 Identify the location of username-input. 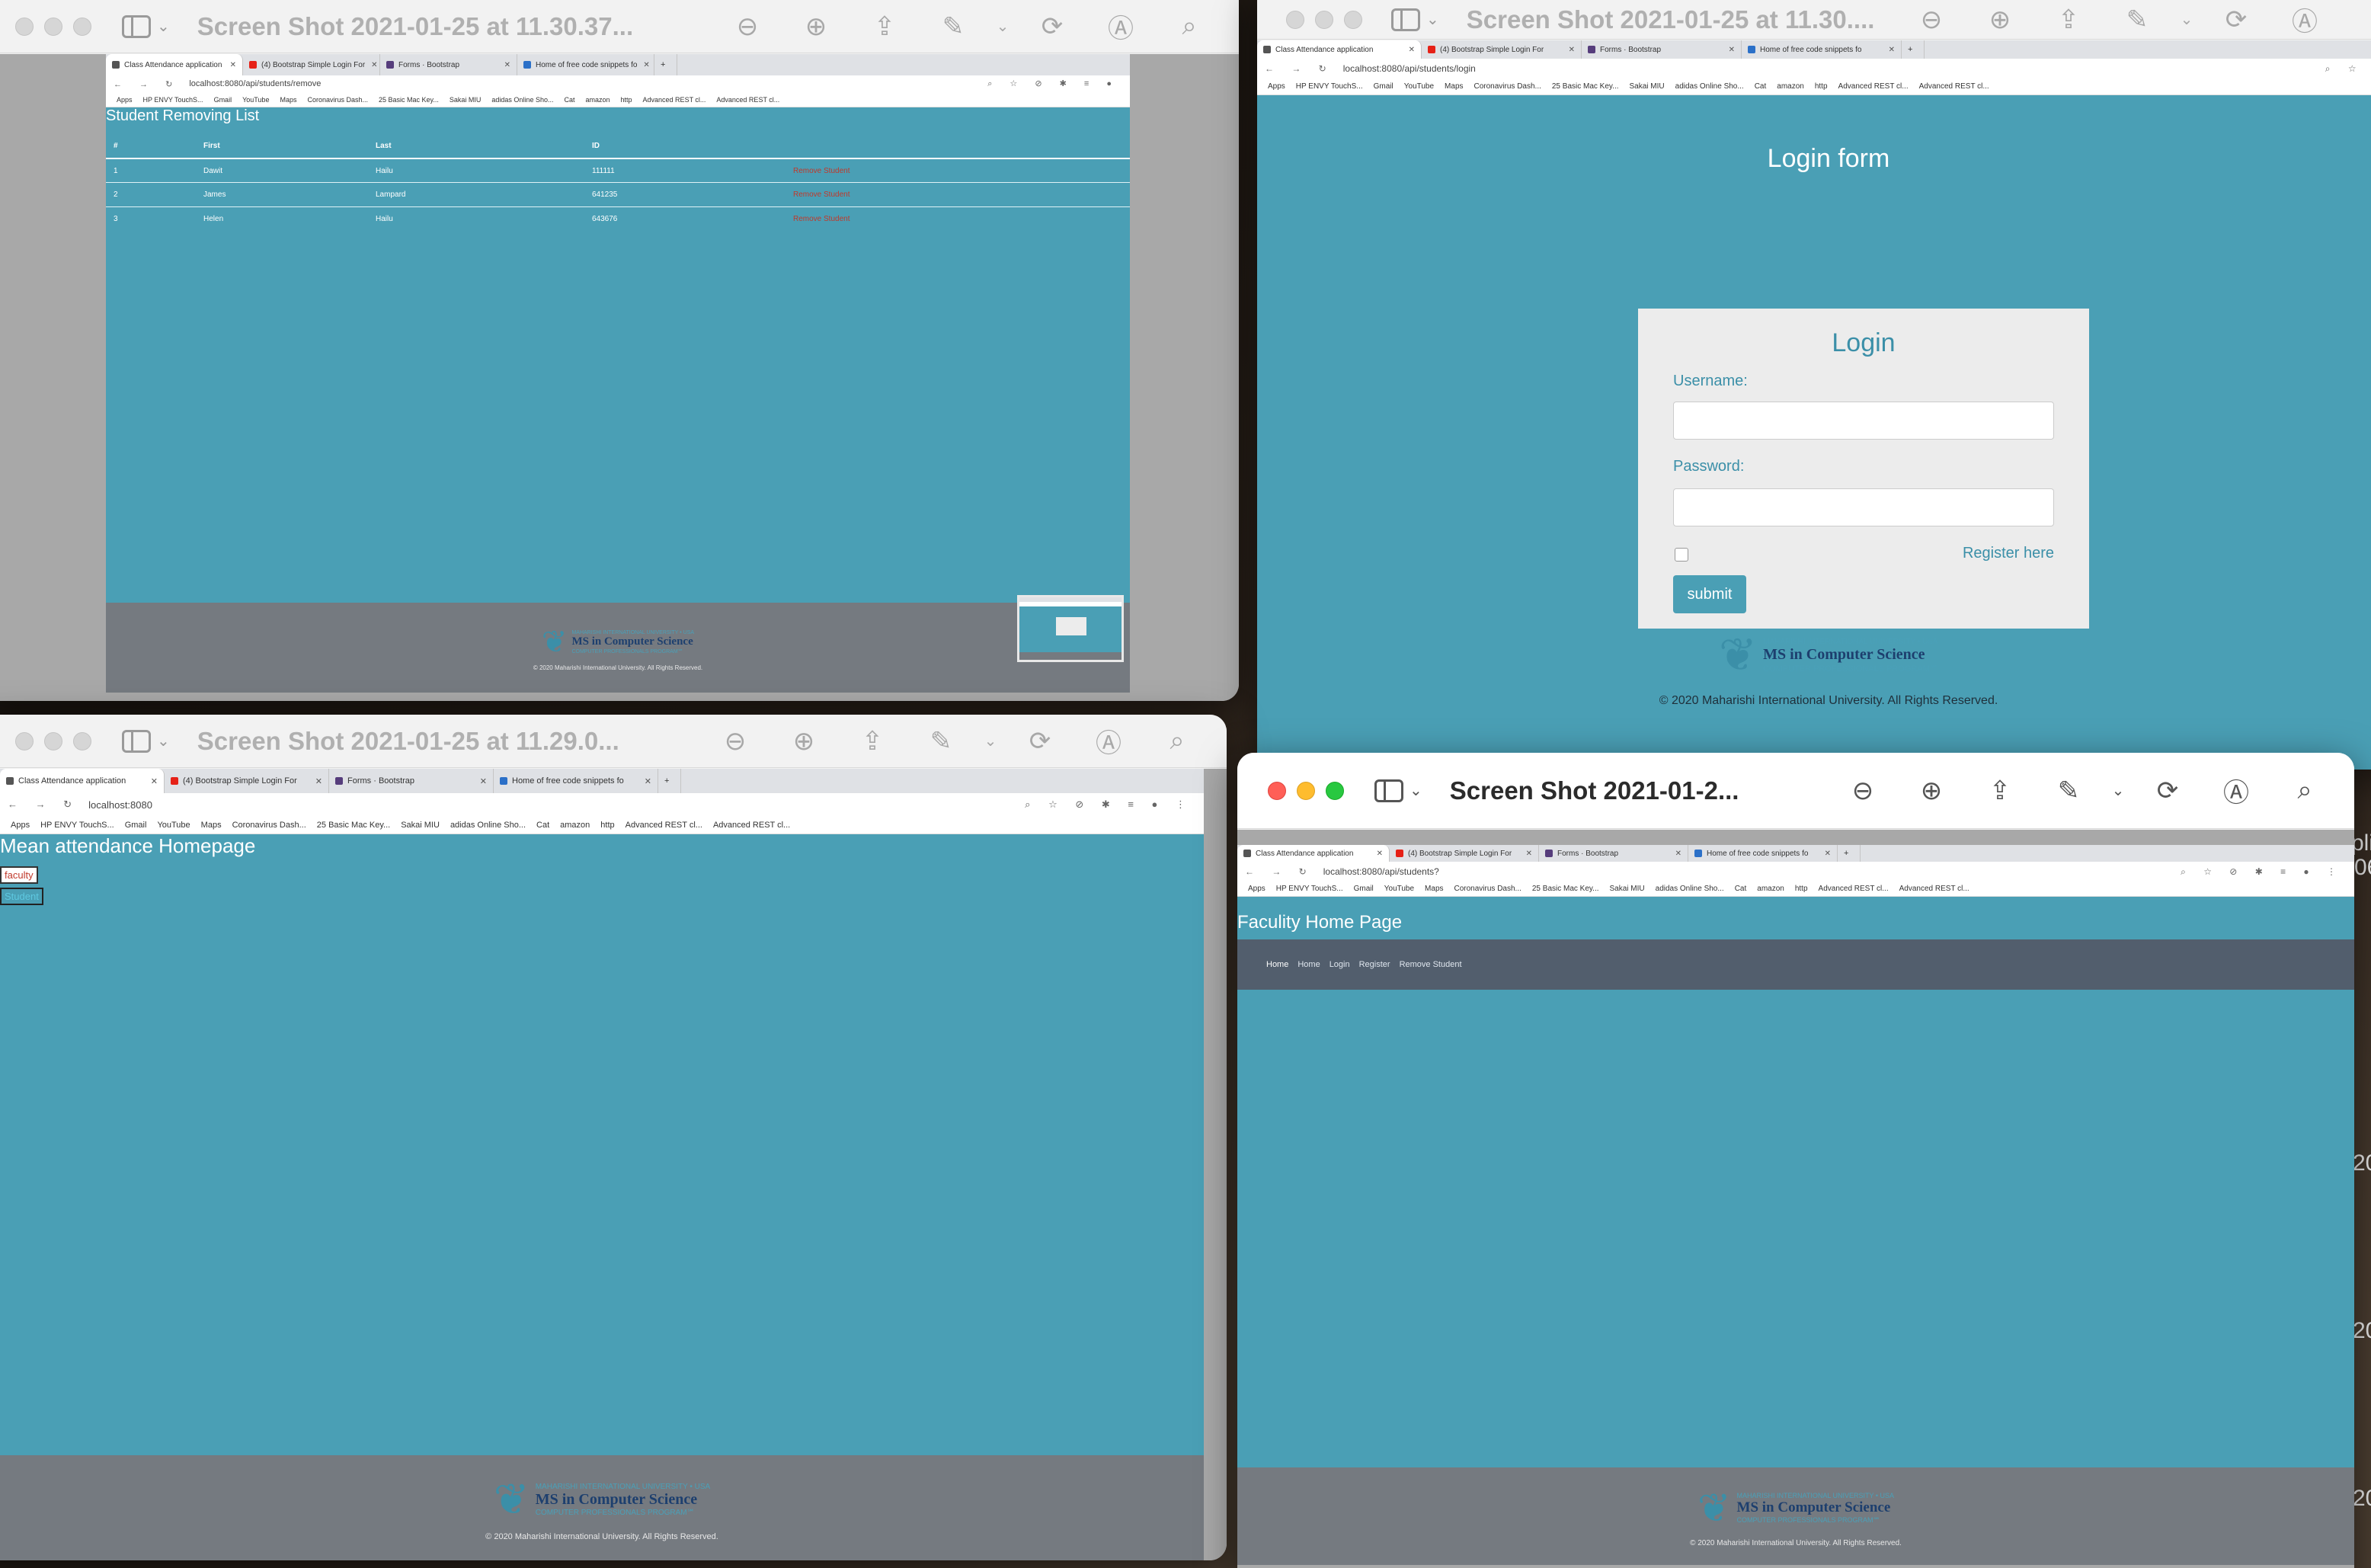
(1863, 421).